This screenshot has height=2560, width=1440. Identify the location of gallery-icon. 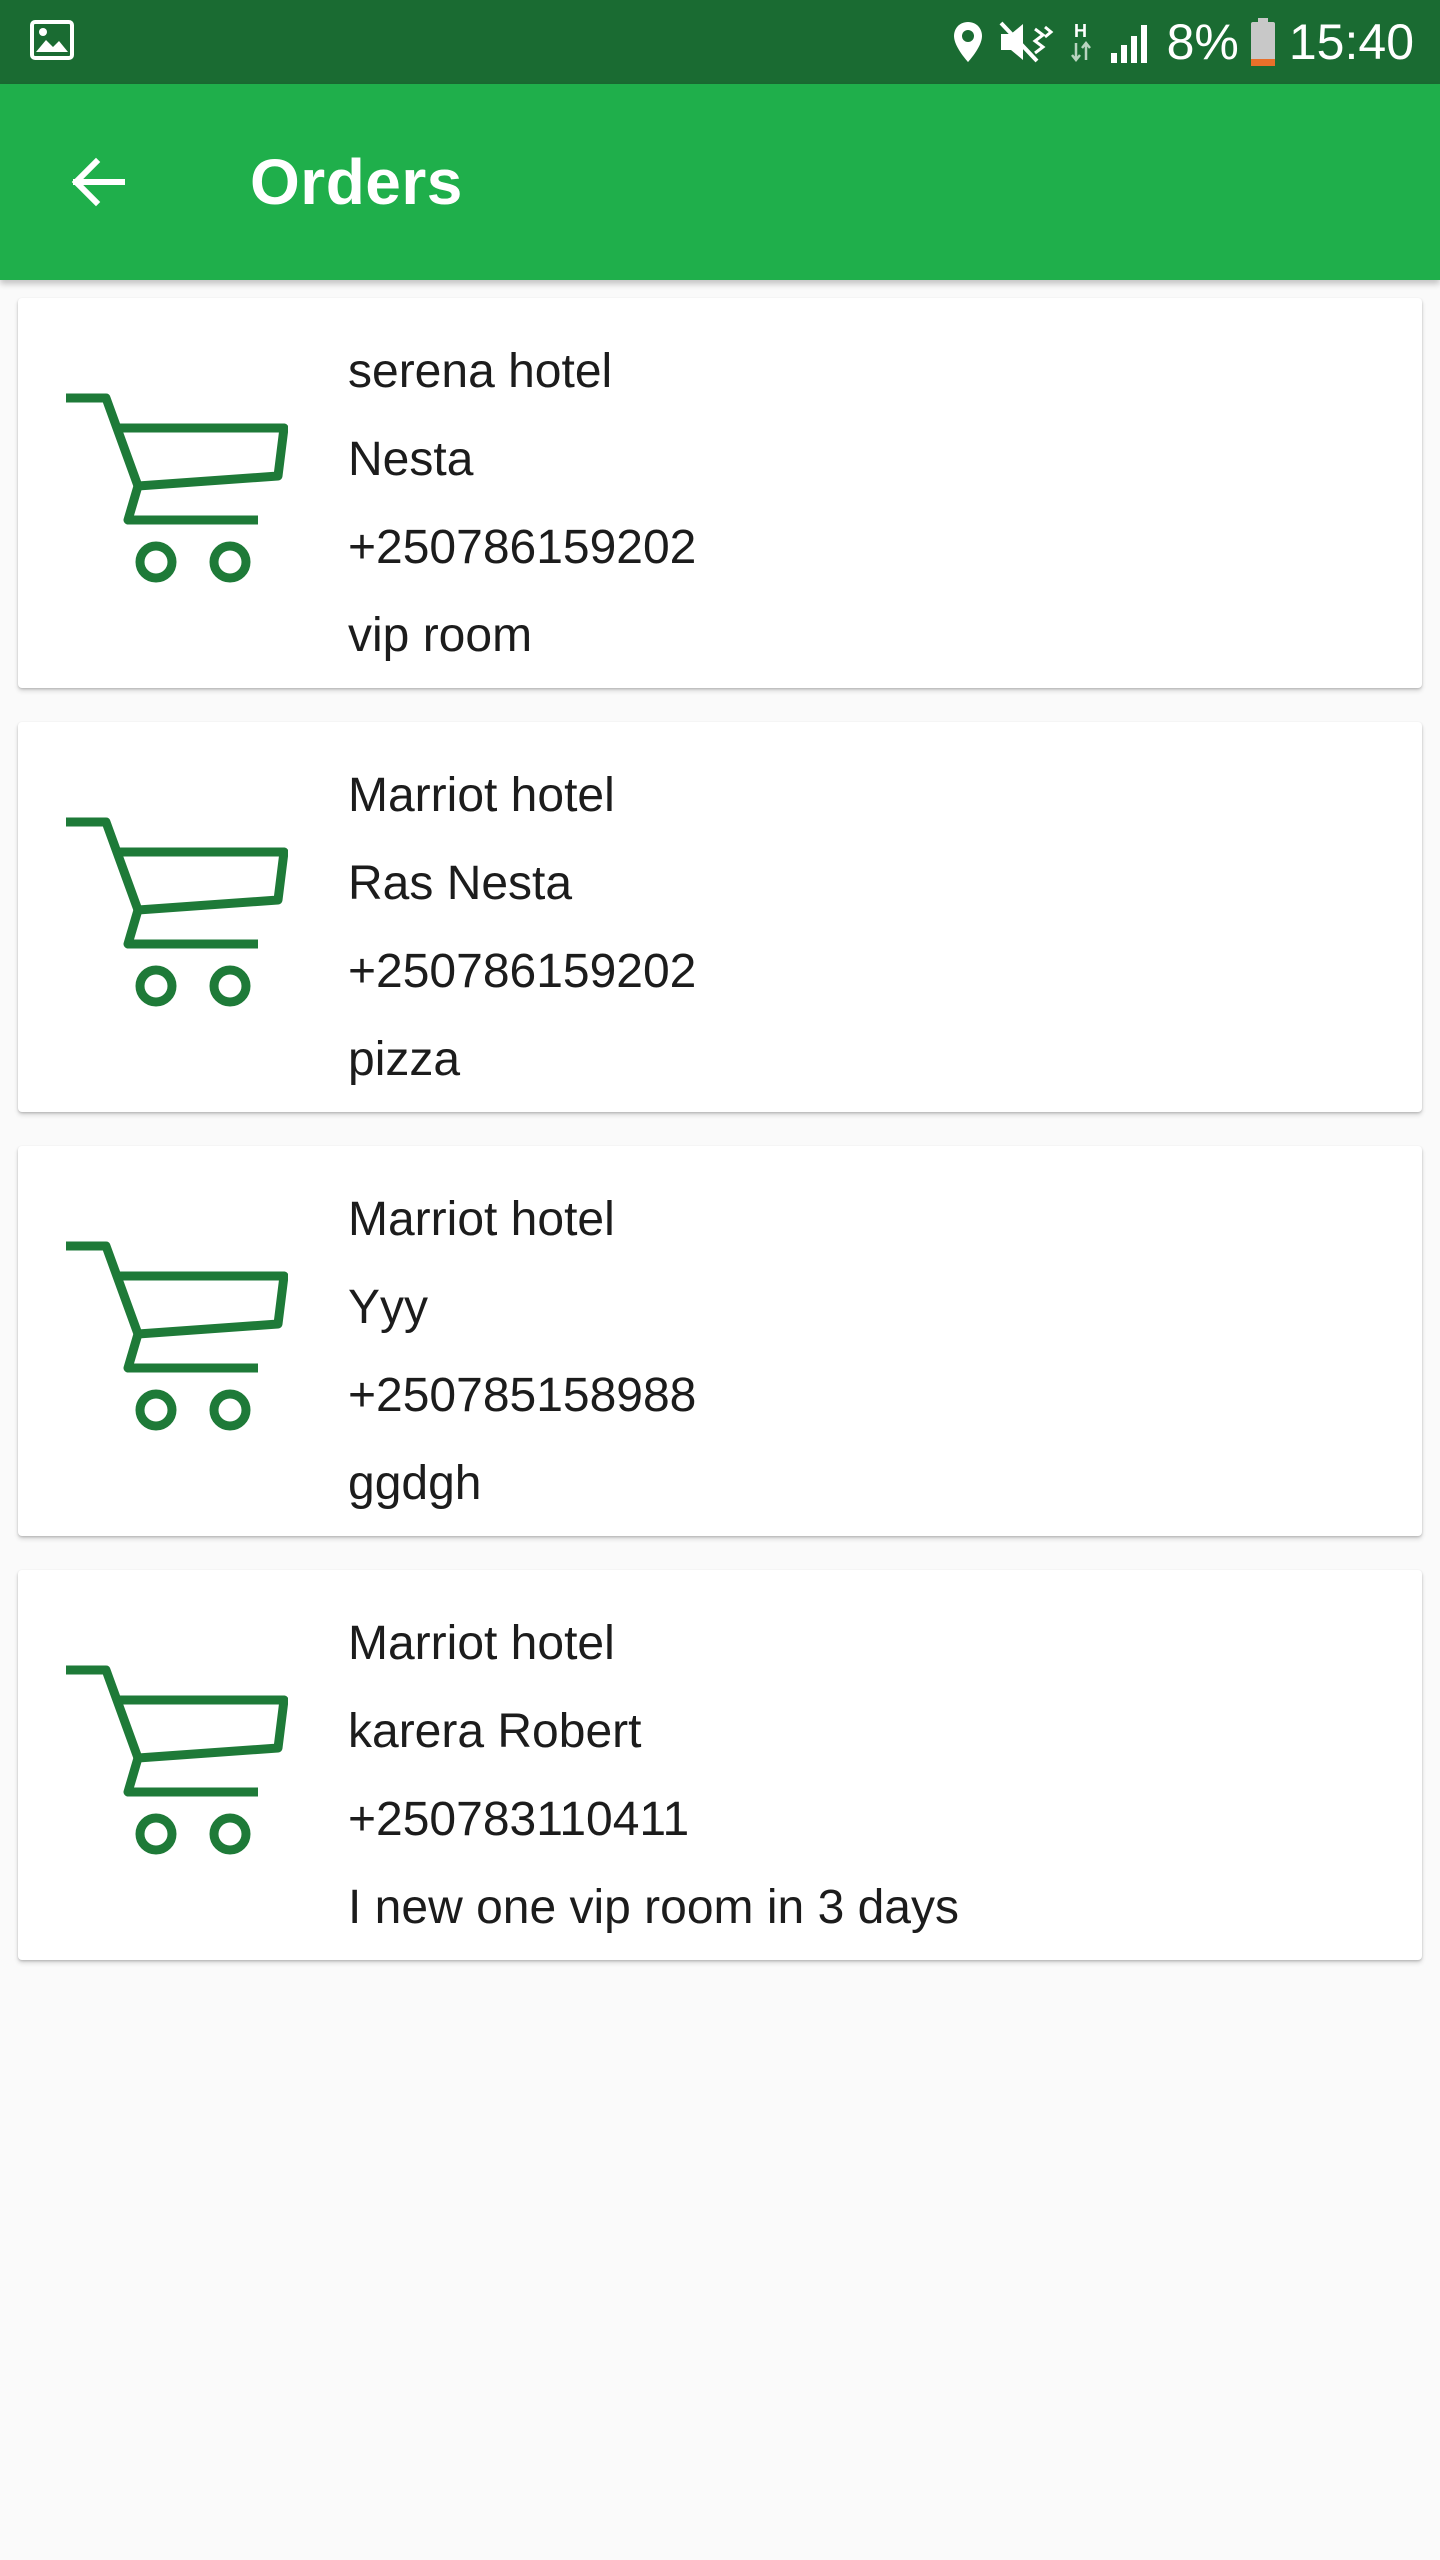
(52, 42).